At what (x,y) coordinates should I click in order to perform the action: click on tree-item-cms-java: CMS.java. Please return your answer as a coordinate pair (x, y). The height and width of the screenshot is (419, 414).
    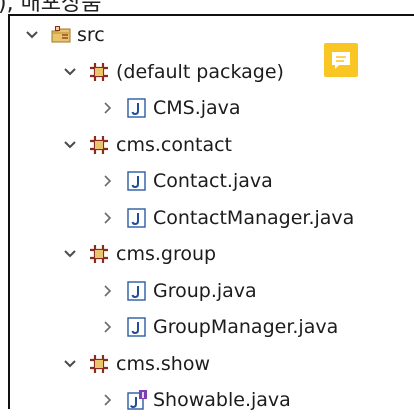
    Looking at the image, I should click on (212, 108).